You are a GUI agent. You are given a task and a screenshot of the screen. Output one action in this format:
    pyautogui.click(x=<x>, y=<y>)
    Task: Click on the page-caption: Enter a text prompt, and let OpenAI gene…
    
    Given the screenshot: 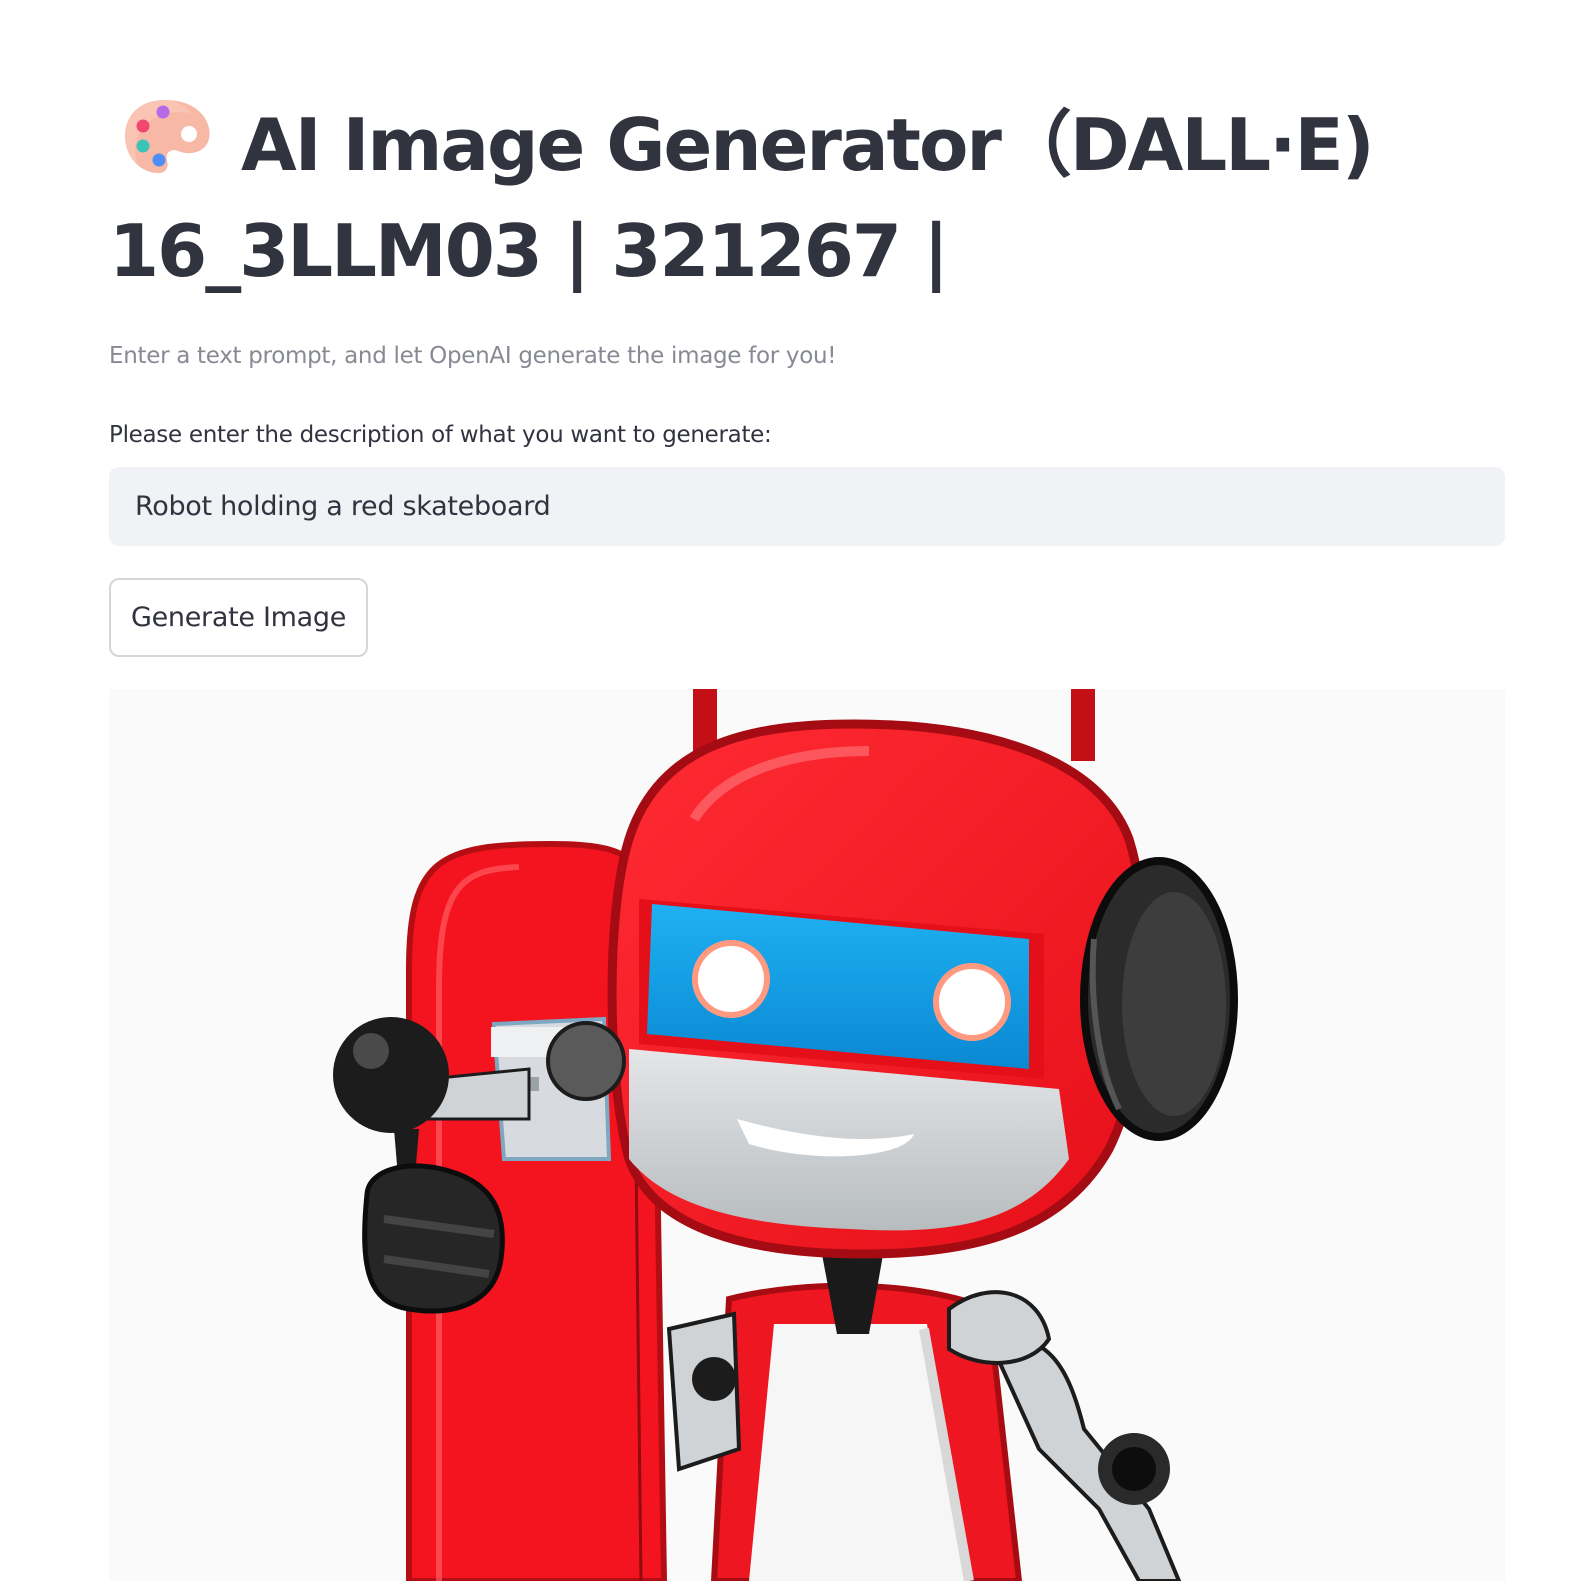 What is the action you would take?
    pyautogui.click(x=473, y=356)
    